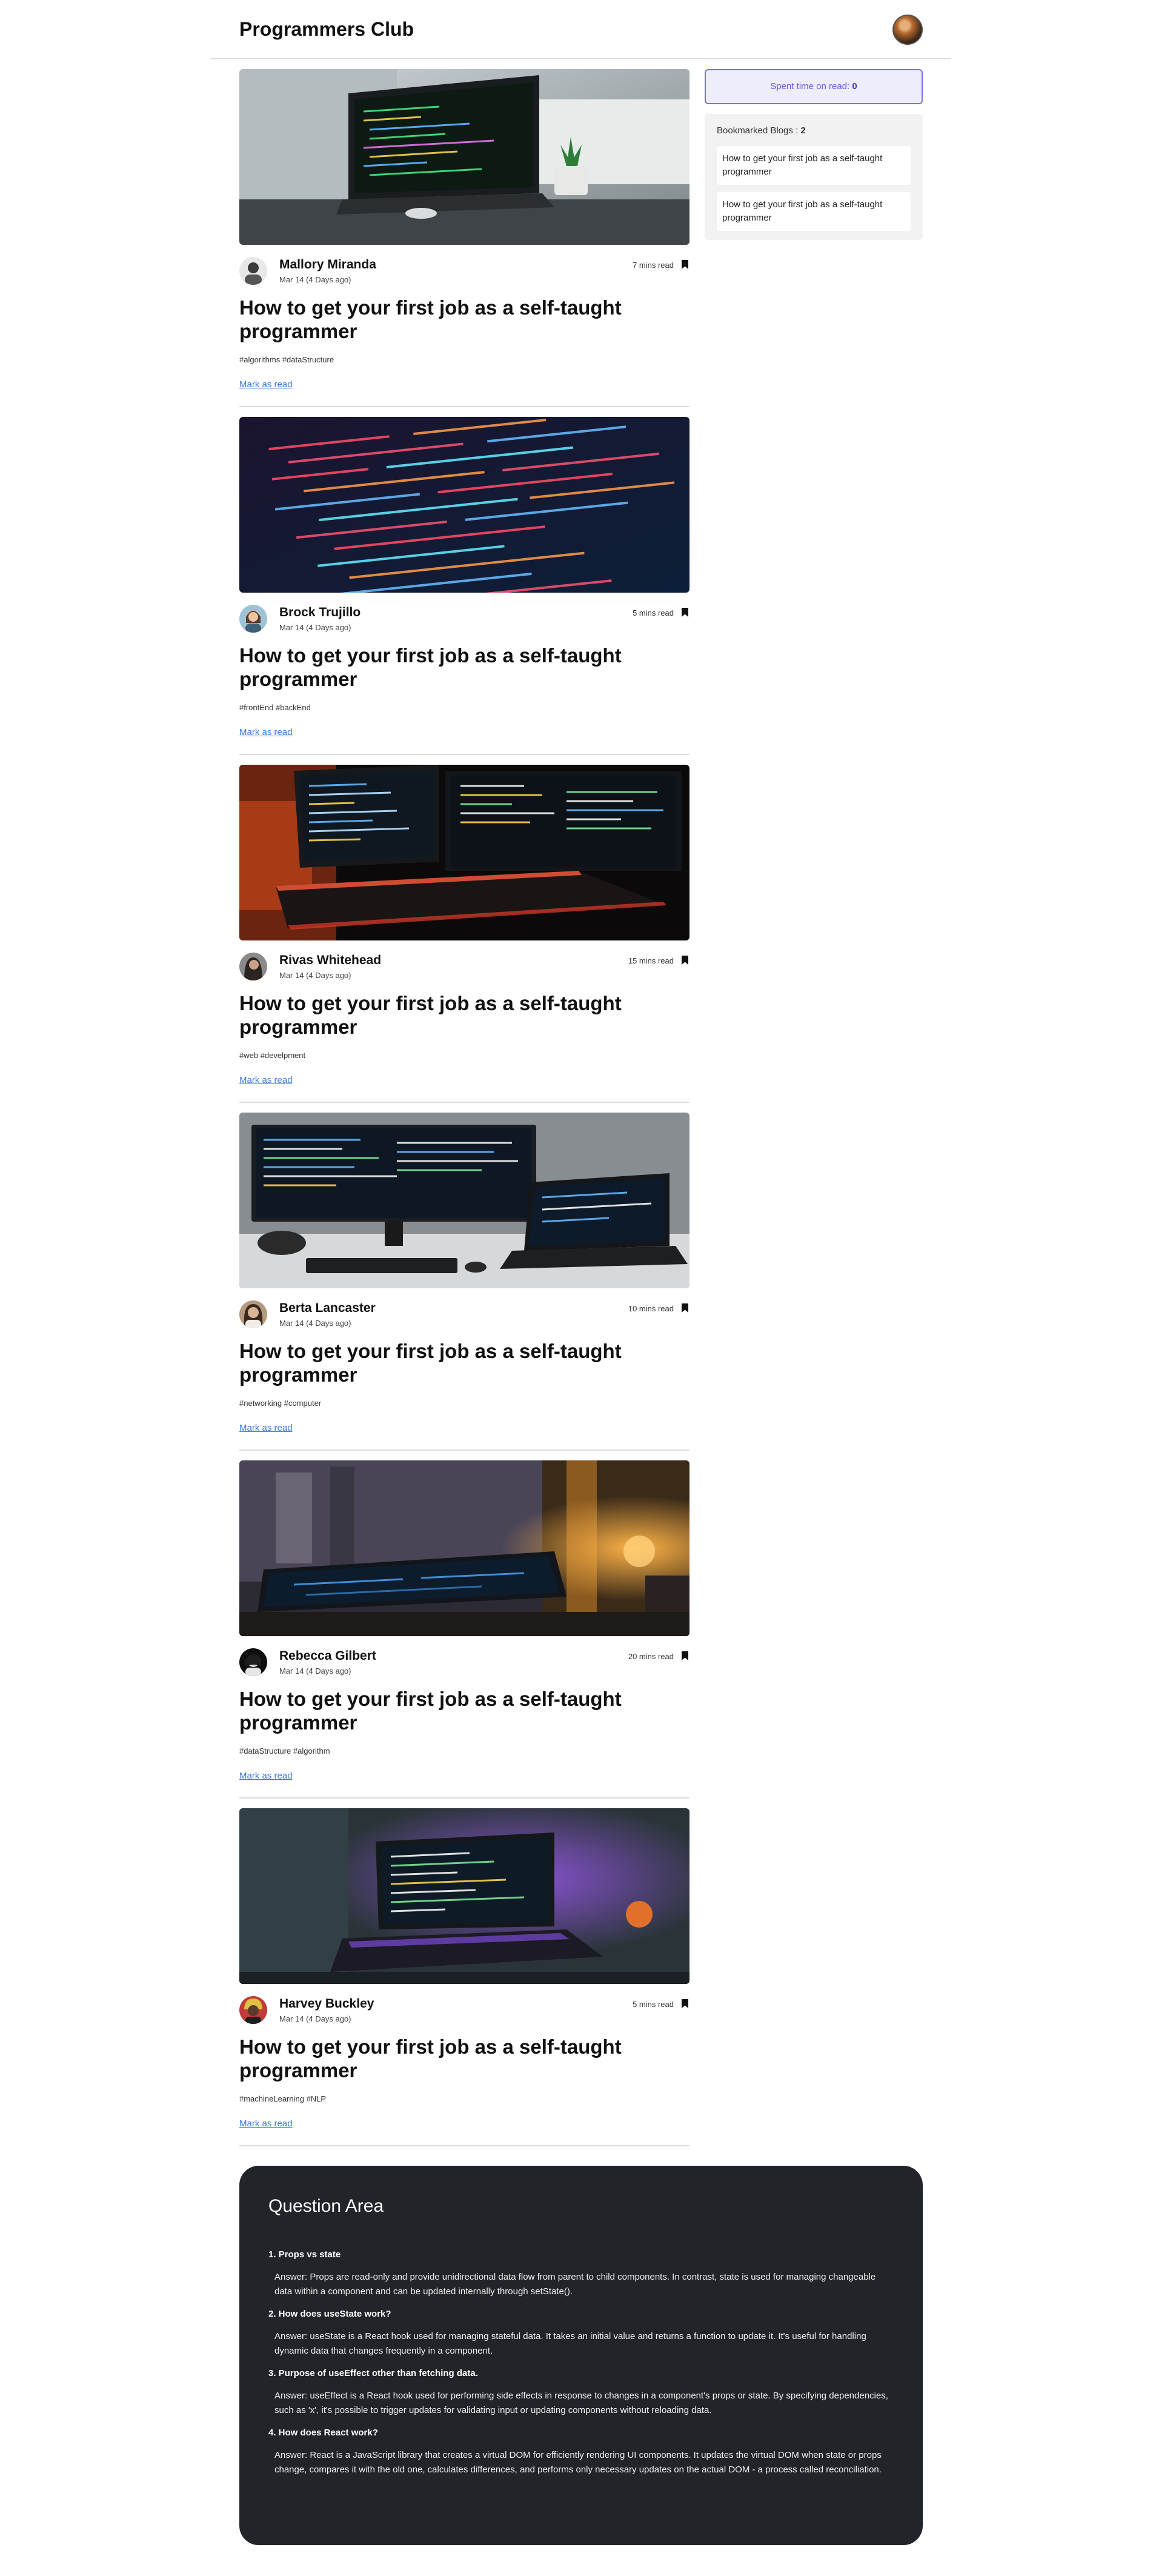  I want to click on author-name: Rebecca Gilbert, so click(327, 1656).